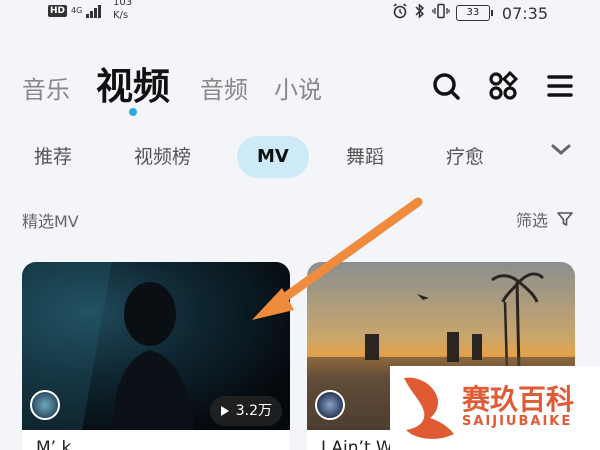 This screenshot has width=600, height=450. What do you see at coordinates (524, 13) in the screenshot?
I see `clock: 07:35` at bounding box center [524, 13].